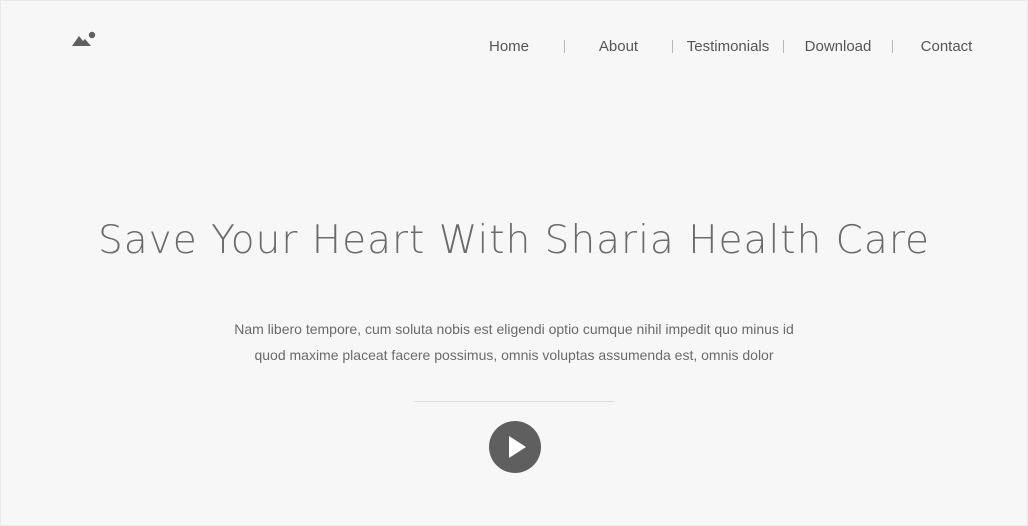 The width and height of the screenshot is (1028, 526). I want to click on nav-item-download: Download, so click(838, 46).